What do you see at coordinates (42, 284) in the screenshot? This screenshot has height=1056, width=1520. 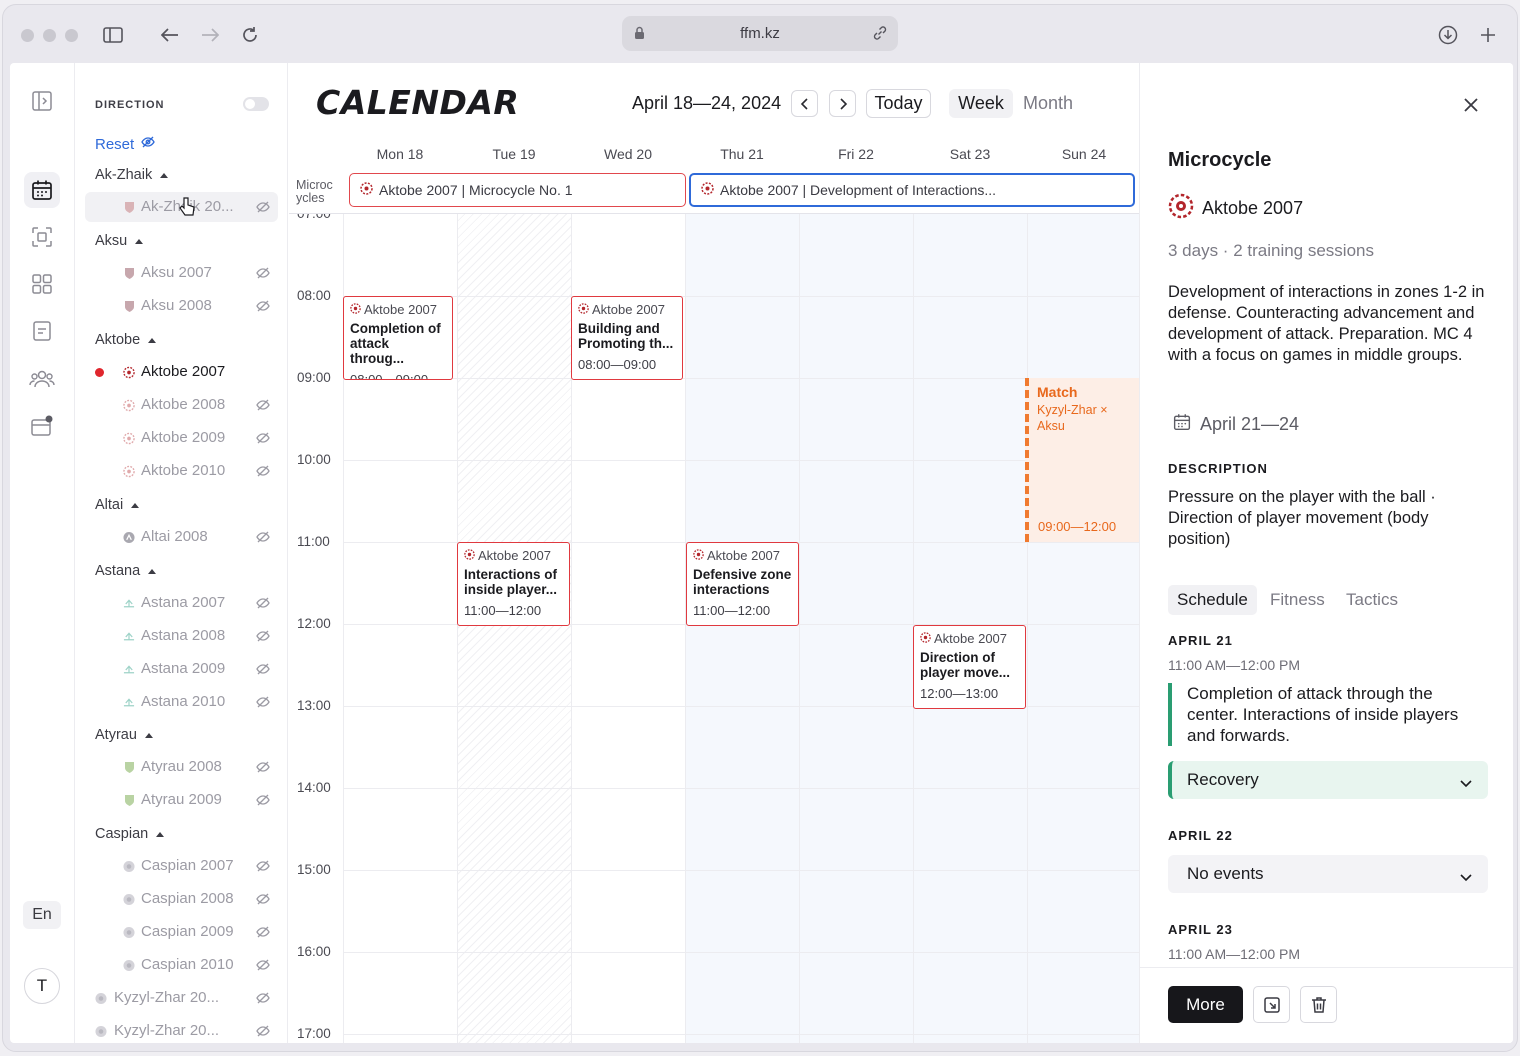 I see `grid-icon` at bounding box center [42, 284].